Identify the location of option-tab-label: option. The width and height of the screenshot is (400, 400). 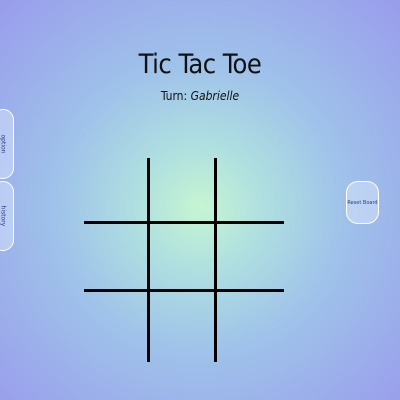
(3, 144).